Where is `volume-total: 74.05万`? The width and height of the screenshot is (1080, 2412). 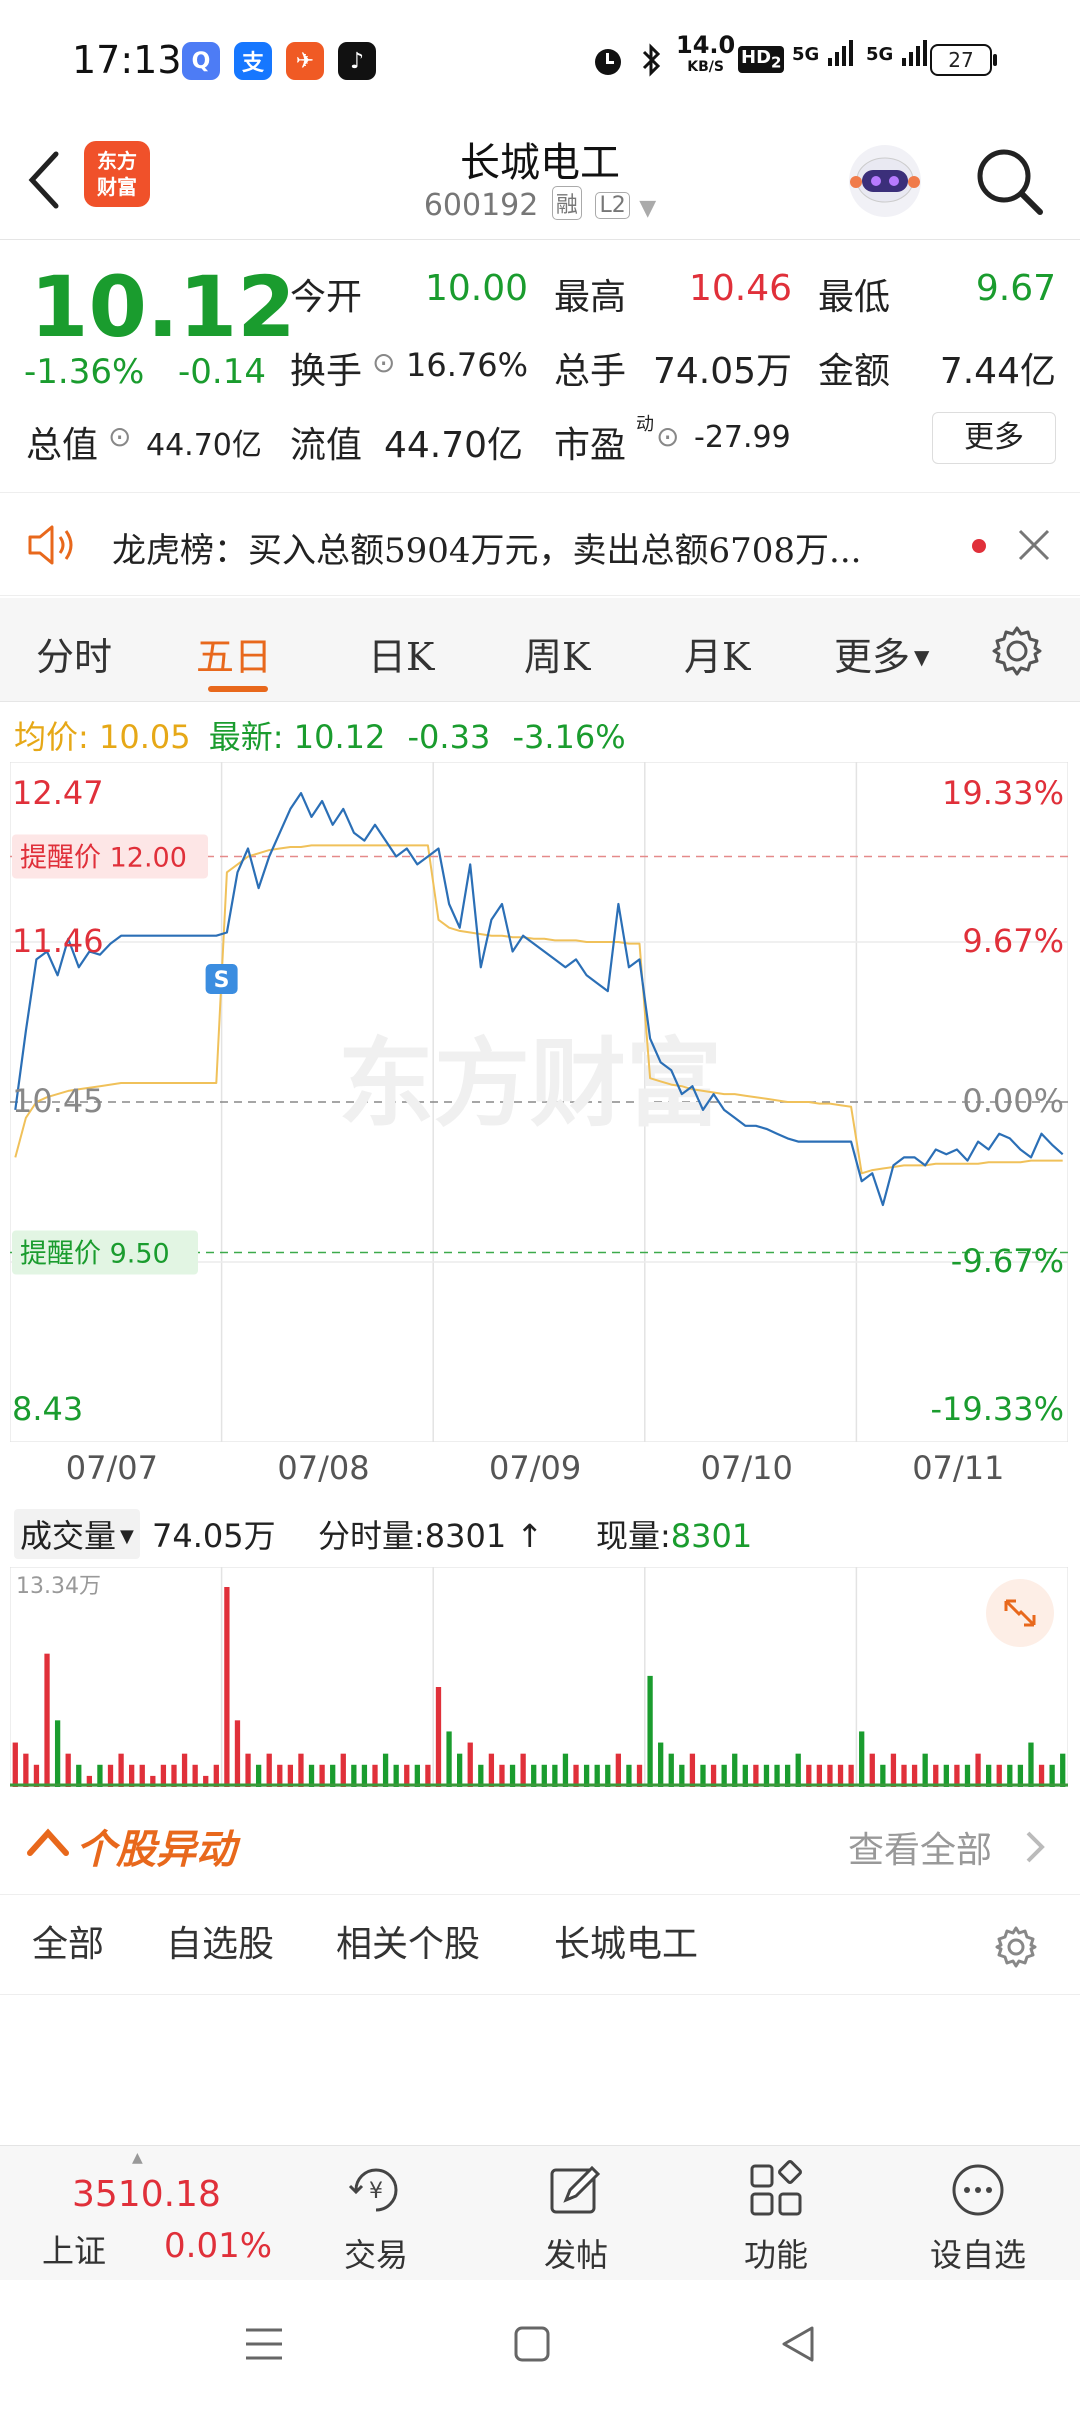 volume-total: 74.05万 is located at coordinates (214, 1536).